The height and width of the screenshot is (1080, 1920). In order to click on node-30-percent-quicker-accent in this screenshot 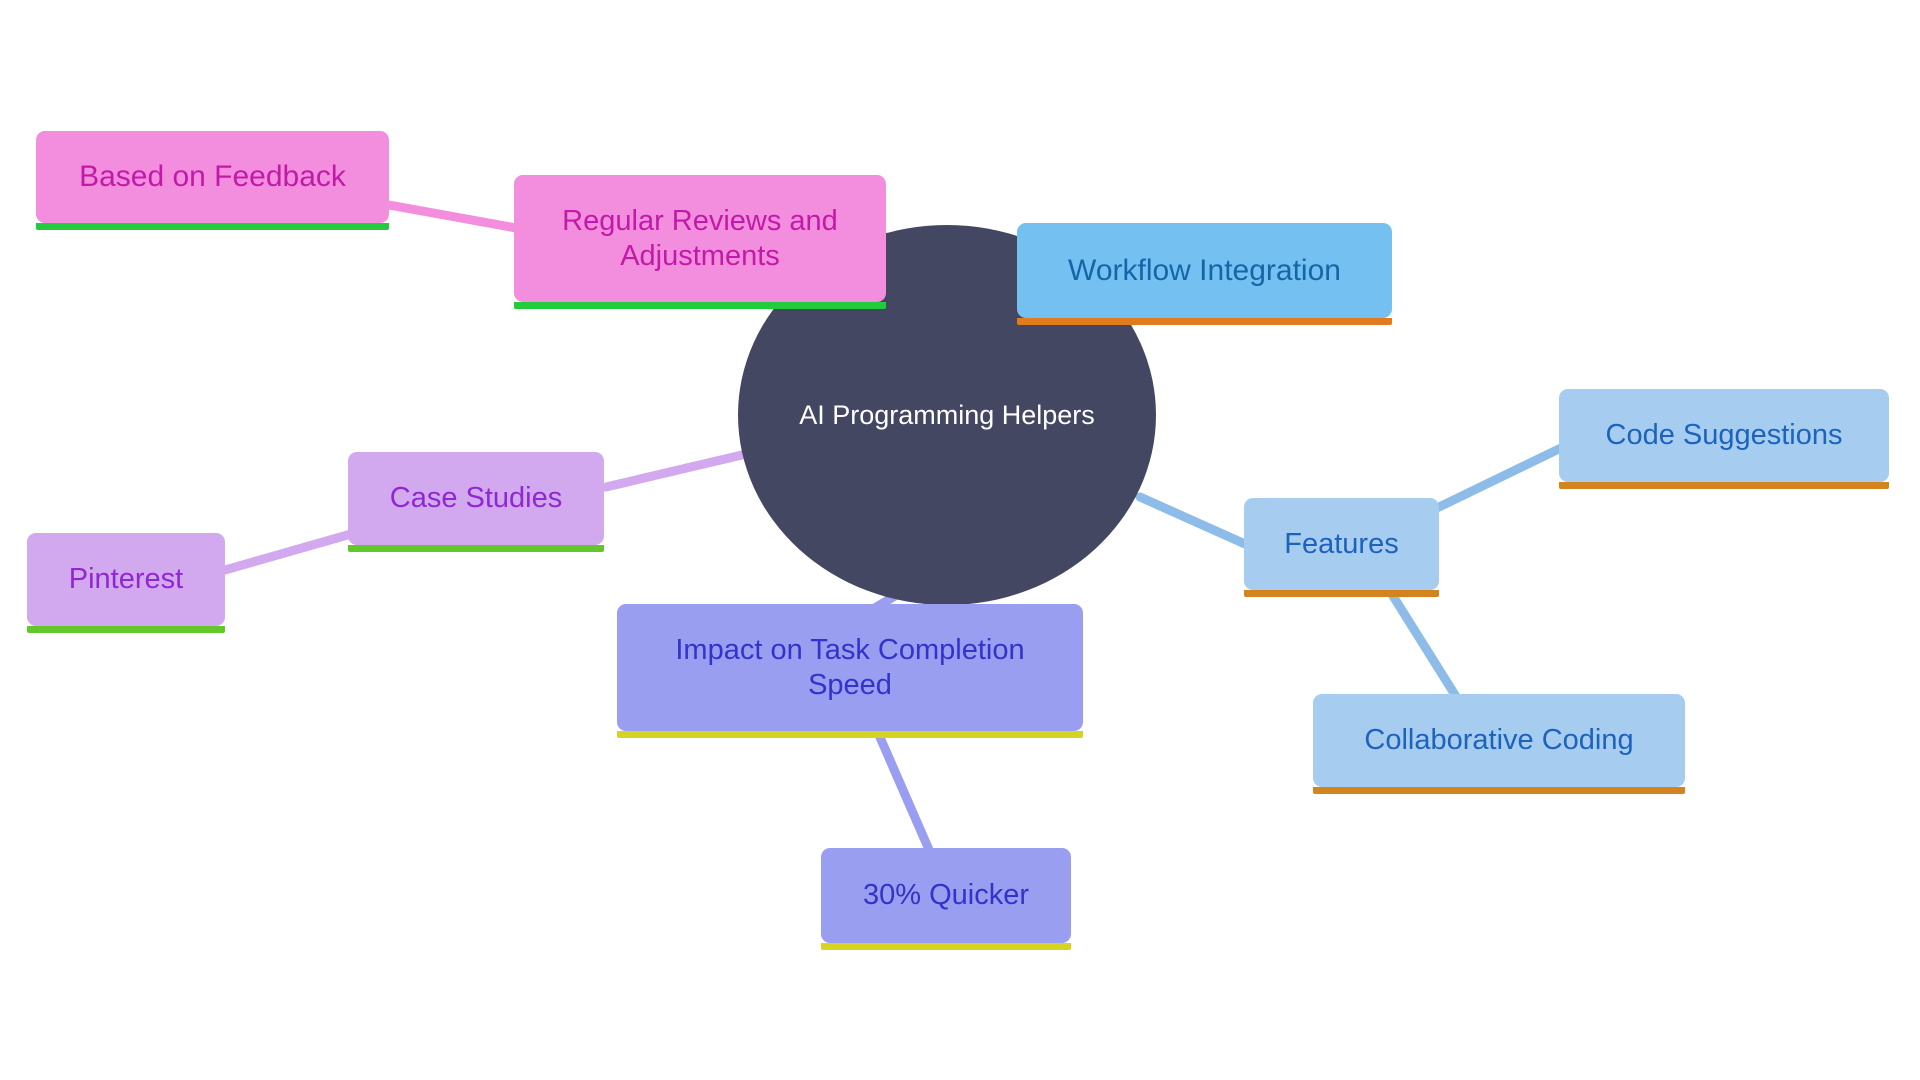, I will do `click(946, 946)`.